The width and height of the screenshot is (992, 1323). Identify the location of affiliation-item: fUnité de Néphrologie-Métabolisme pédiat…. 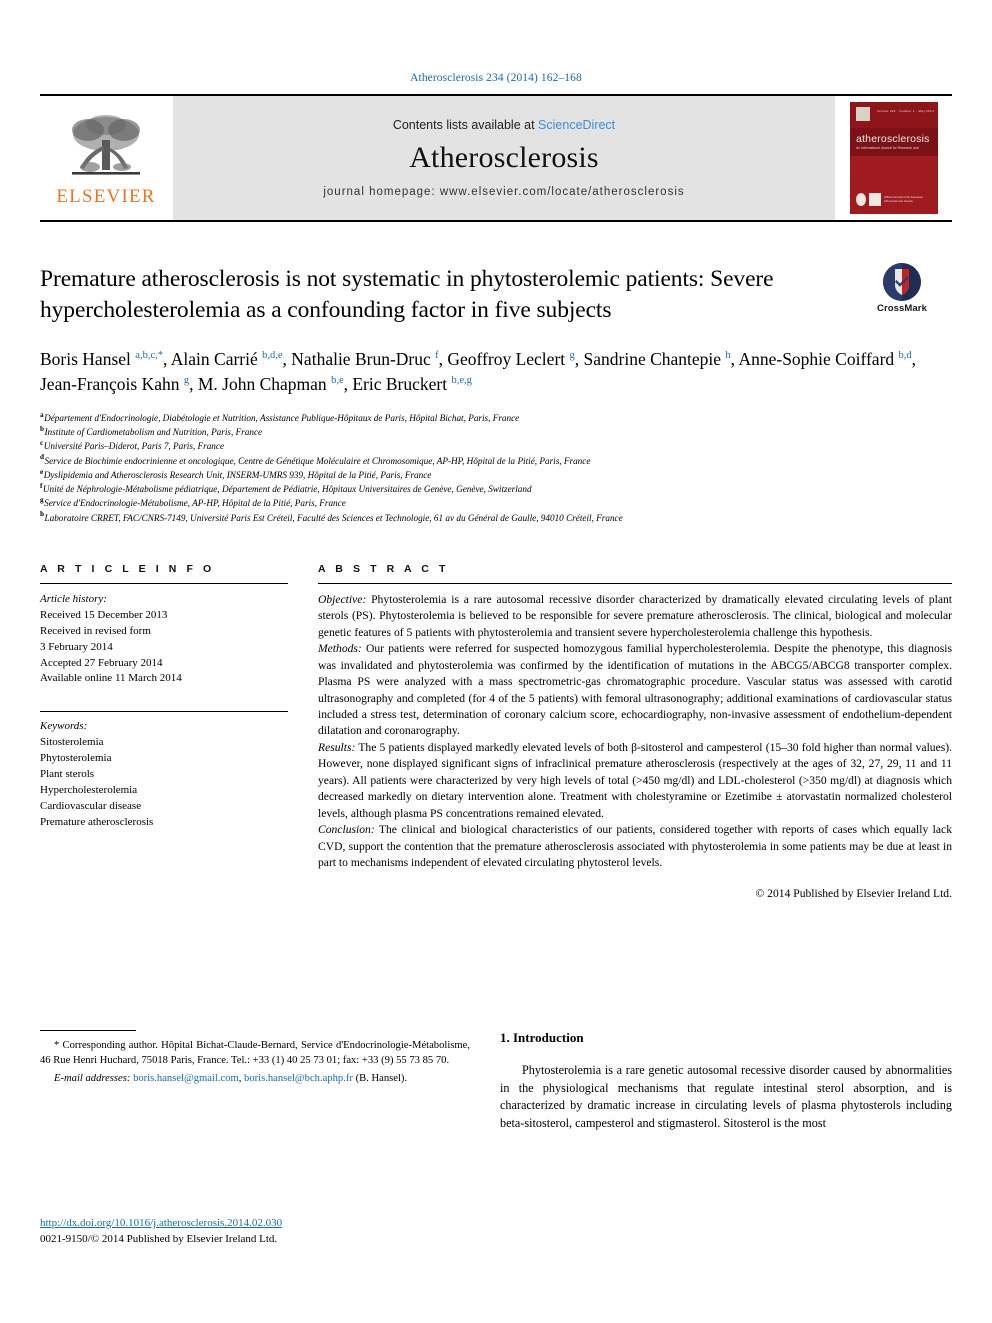
(496, 489).